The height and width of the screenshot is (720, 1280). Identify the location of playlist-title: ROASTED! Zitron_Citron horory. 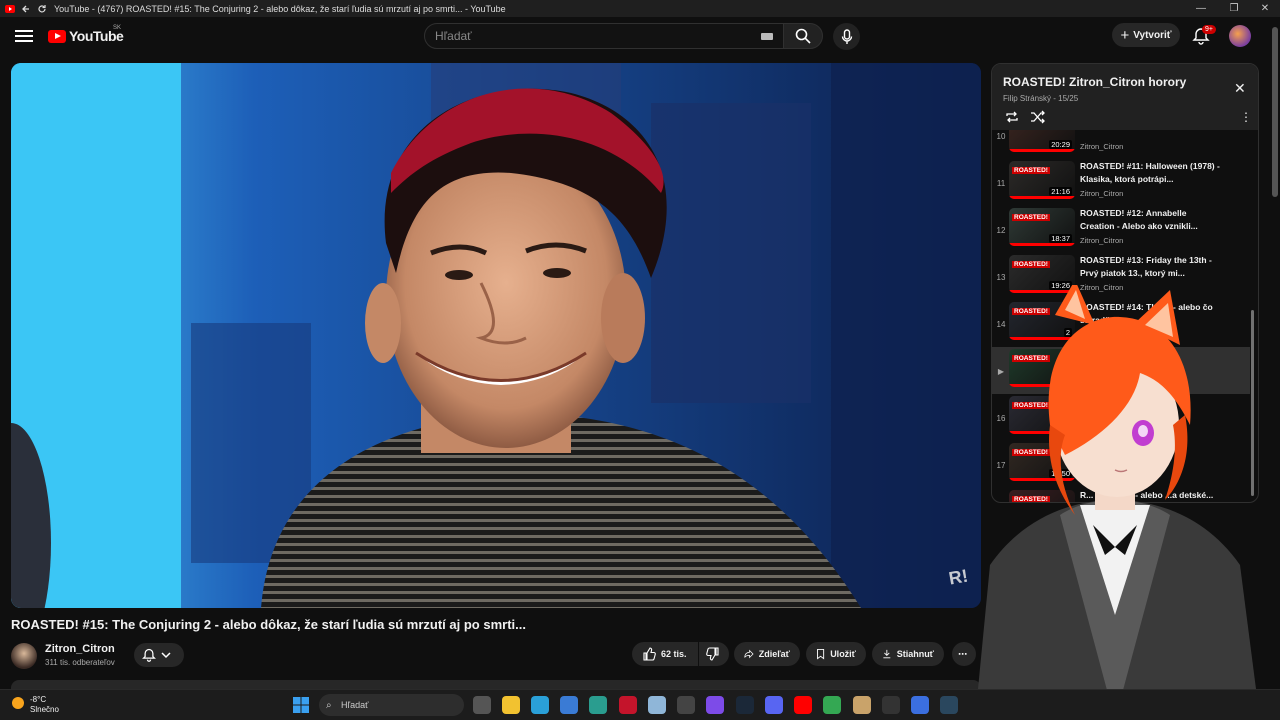
(1094, 82).